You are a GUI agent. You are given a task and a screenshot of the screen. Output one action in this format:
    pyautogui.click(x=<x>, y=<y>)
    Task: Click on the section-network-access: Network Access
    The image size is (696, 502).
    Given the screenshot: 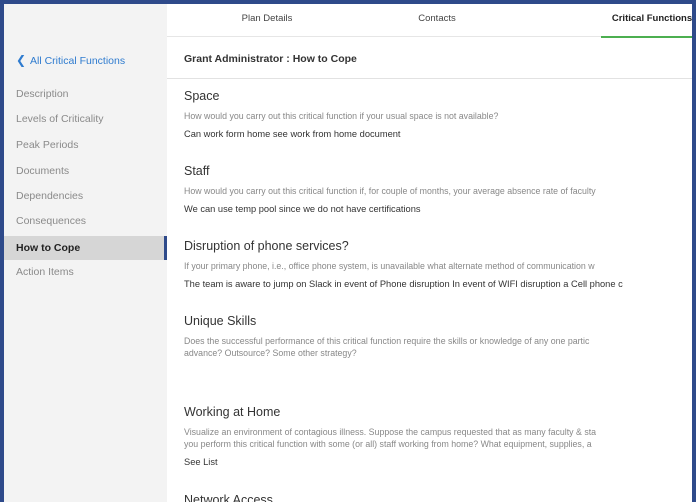 What is the action you would take?
    pyautogui.click(x=438, y=497)
    